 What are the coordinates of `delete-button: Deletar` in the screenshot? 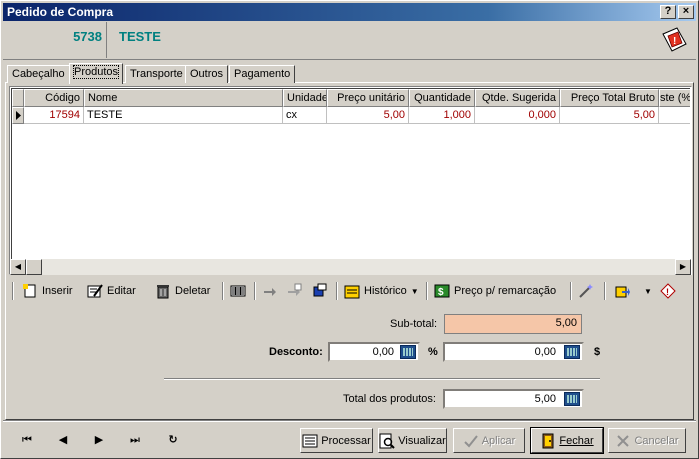 It's located at (182, 291).